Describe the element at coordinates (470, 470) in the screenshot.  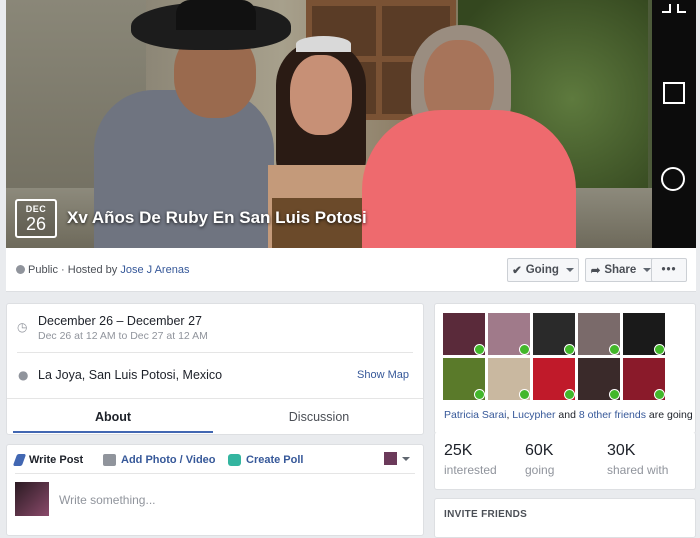
I see `interested-label: interested` at that location.